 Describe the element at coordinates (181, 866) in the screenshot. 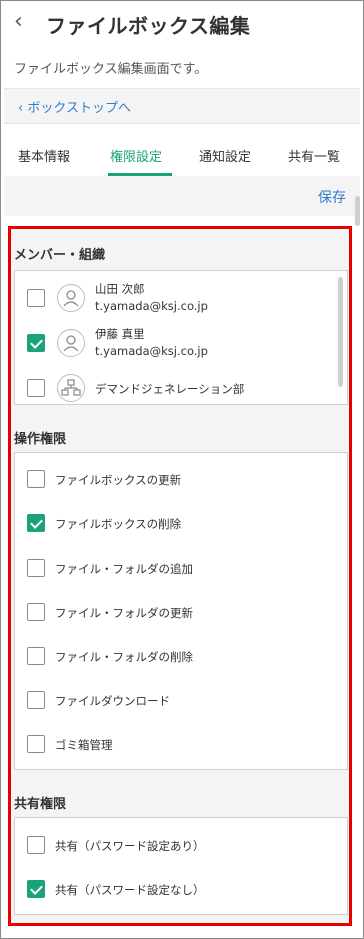

I see `sharing-list: 共有（パスワード設定あり） 共有（パスワード設定なし）` at that location.